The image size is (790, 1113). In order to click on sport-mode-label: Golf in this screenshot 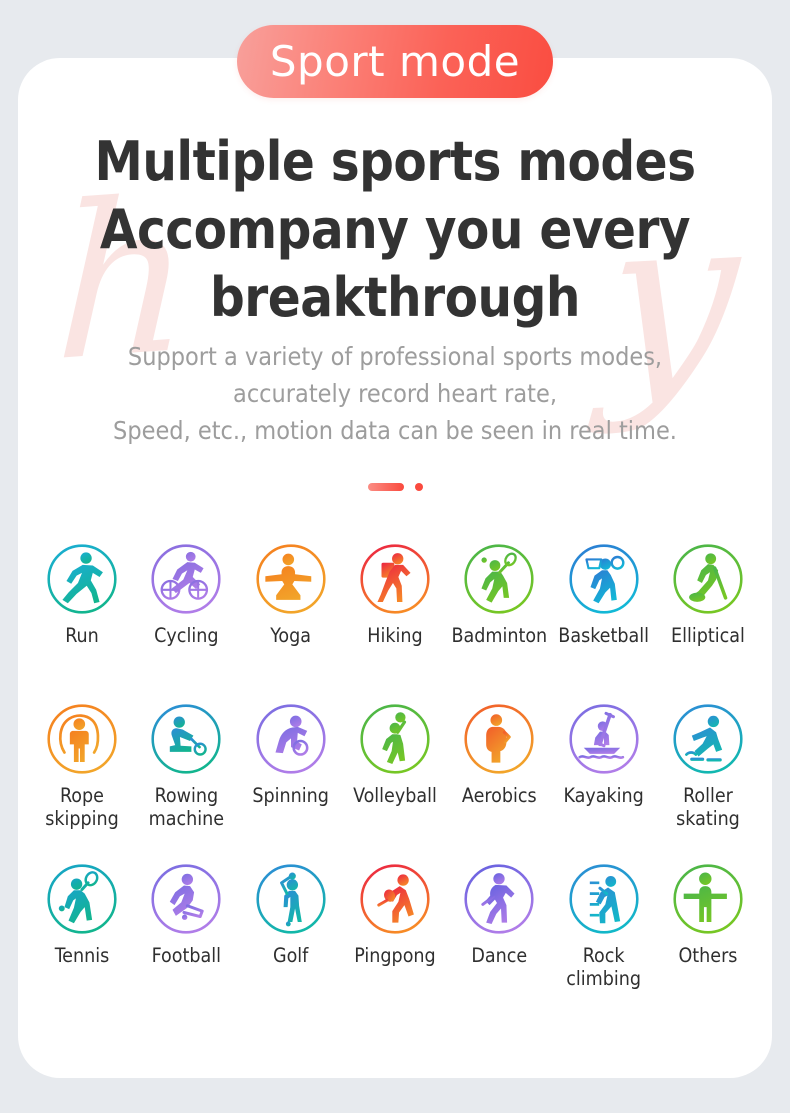, I will do `click(290, 955)`.